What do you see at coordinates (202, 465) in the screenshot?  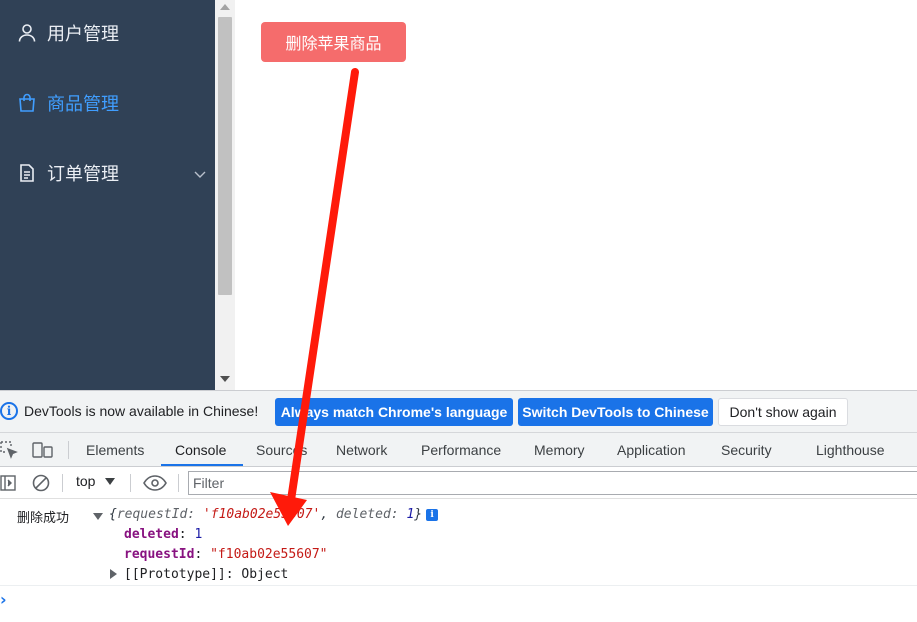 I see `active-tab-indicator` at bounding box center [202, 465].